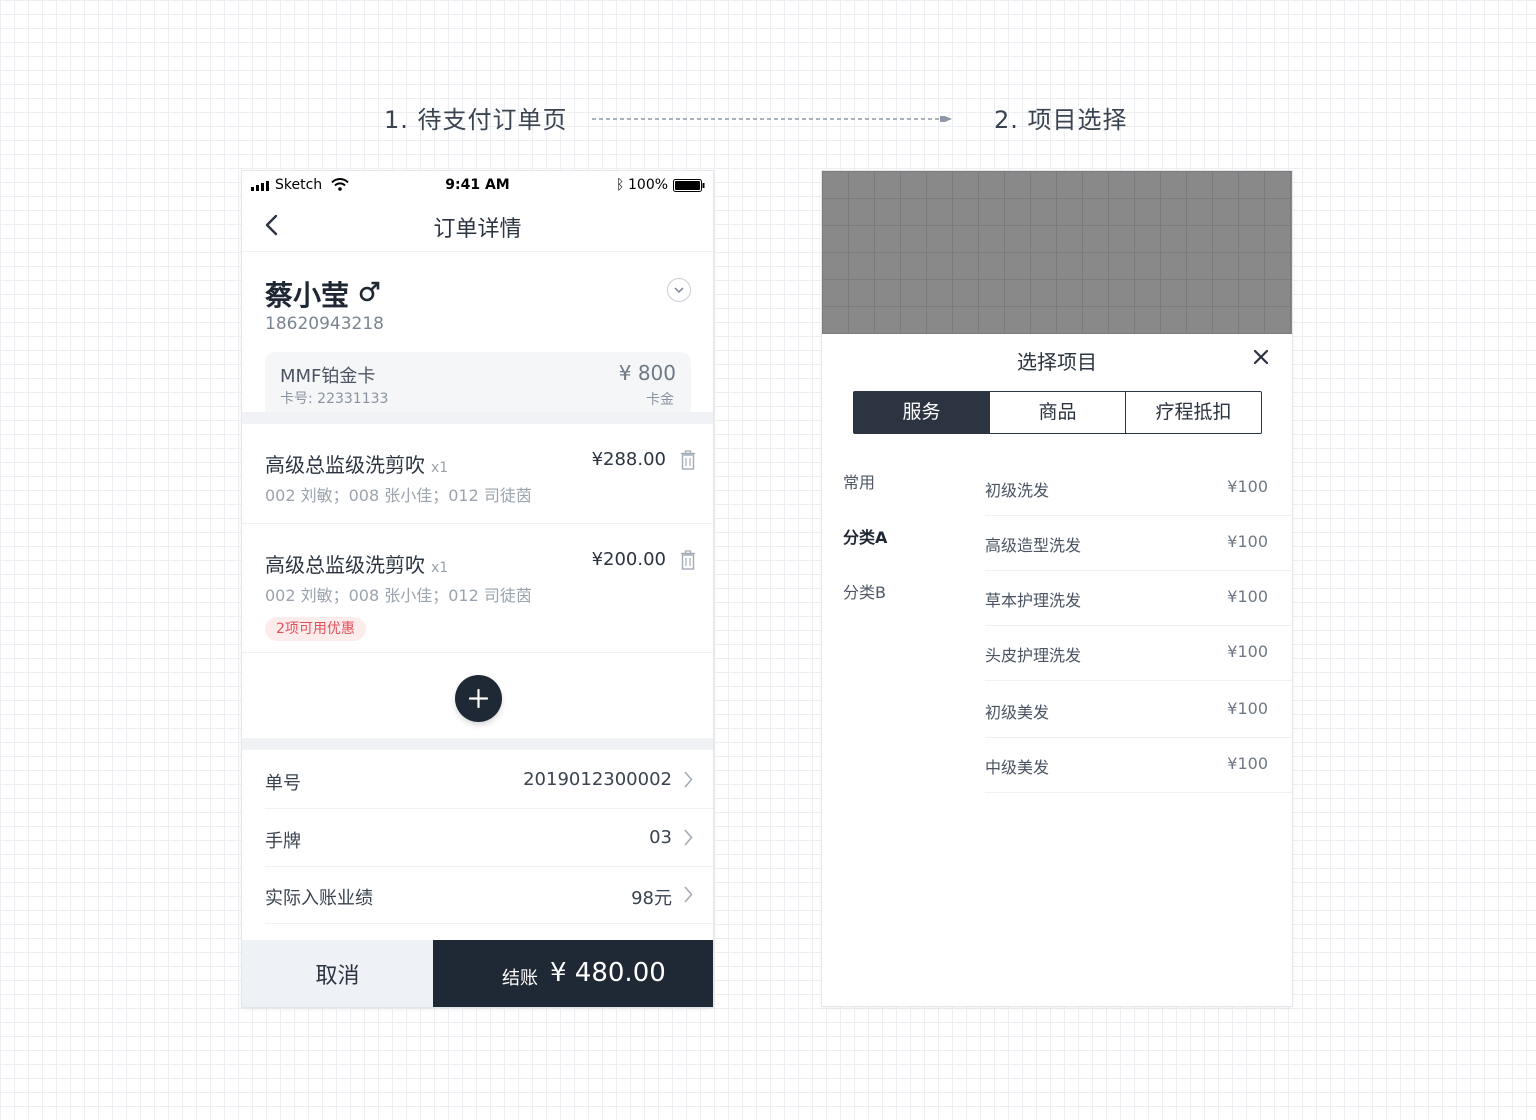 The width and height of the screenshot is (1536, 1120). I want to click on customer-name: 蔡小莹, so click(307, 295).